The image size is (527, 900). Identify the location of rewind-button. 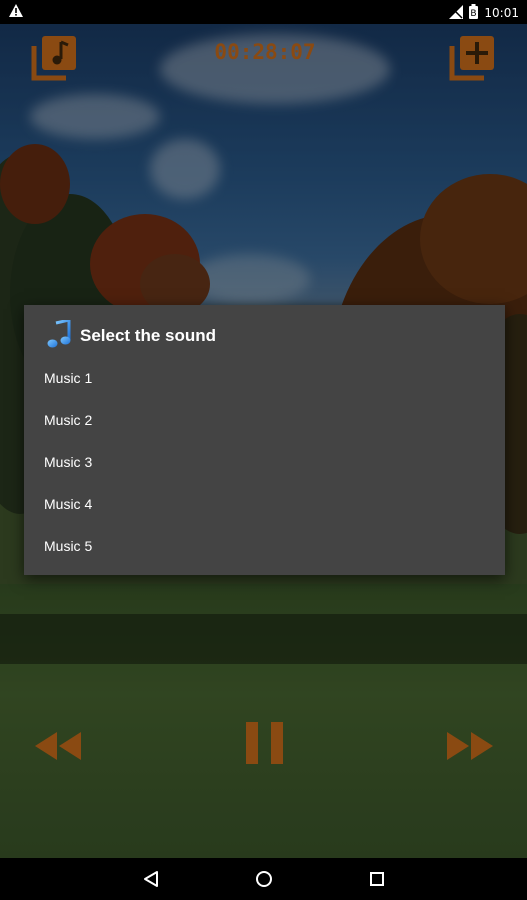
(58, 748).